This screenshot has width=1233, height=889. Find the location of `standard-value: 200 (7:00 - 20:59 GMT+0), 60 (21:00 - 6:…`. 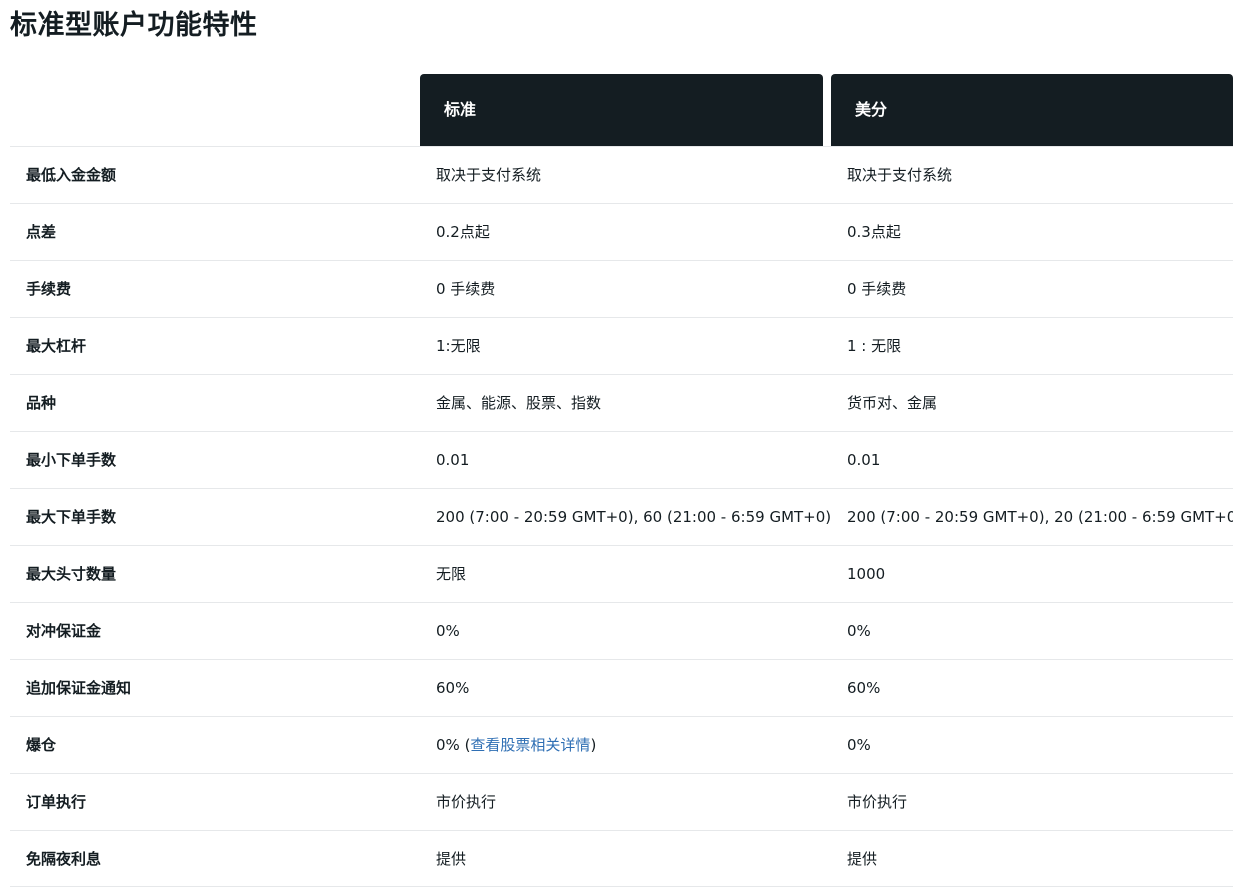

standard-value: 200 (7:00 - 20:59 GMT+0), 60 (21:00 - 6:… is located at coordinates (634, 517).